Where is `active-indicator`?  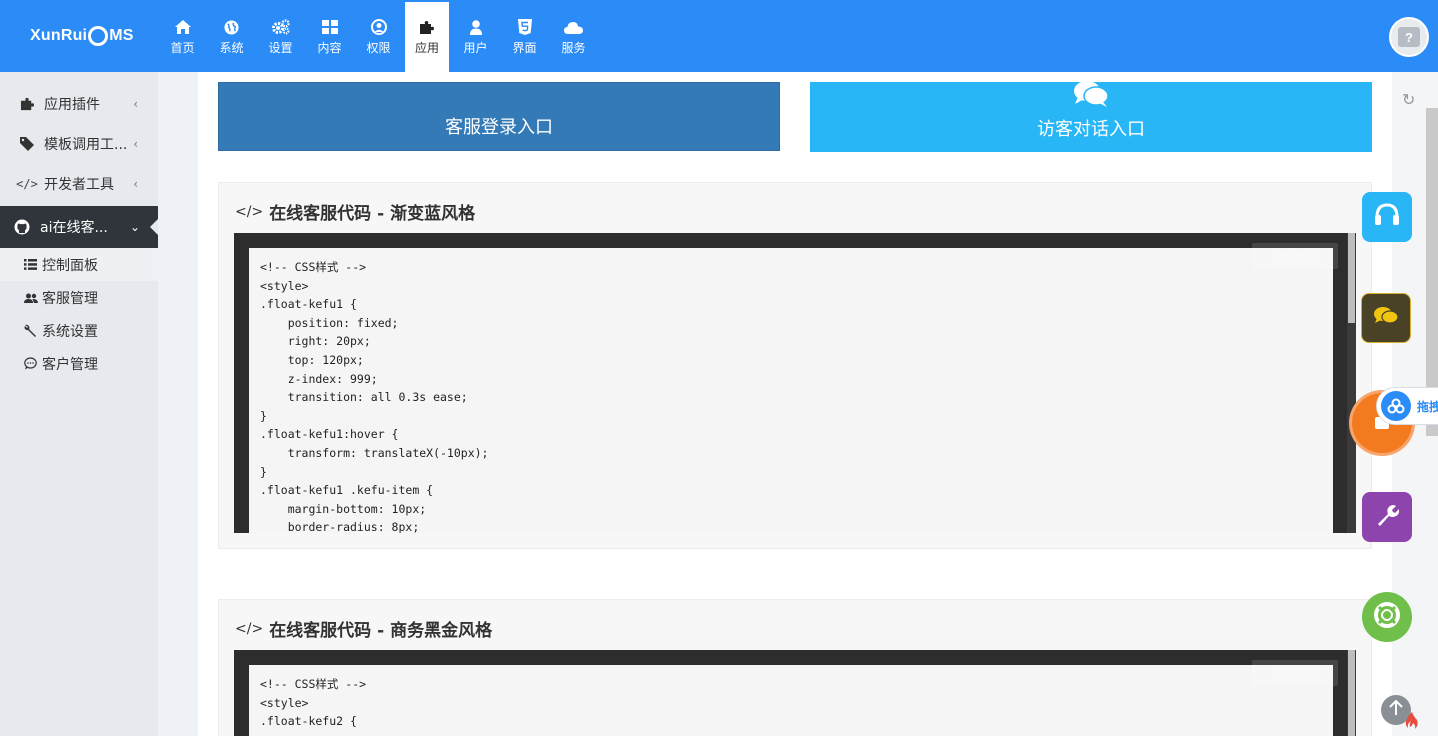 active-indicator is located at coordinates (154, 227).